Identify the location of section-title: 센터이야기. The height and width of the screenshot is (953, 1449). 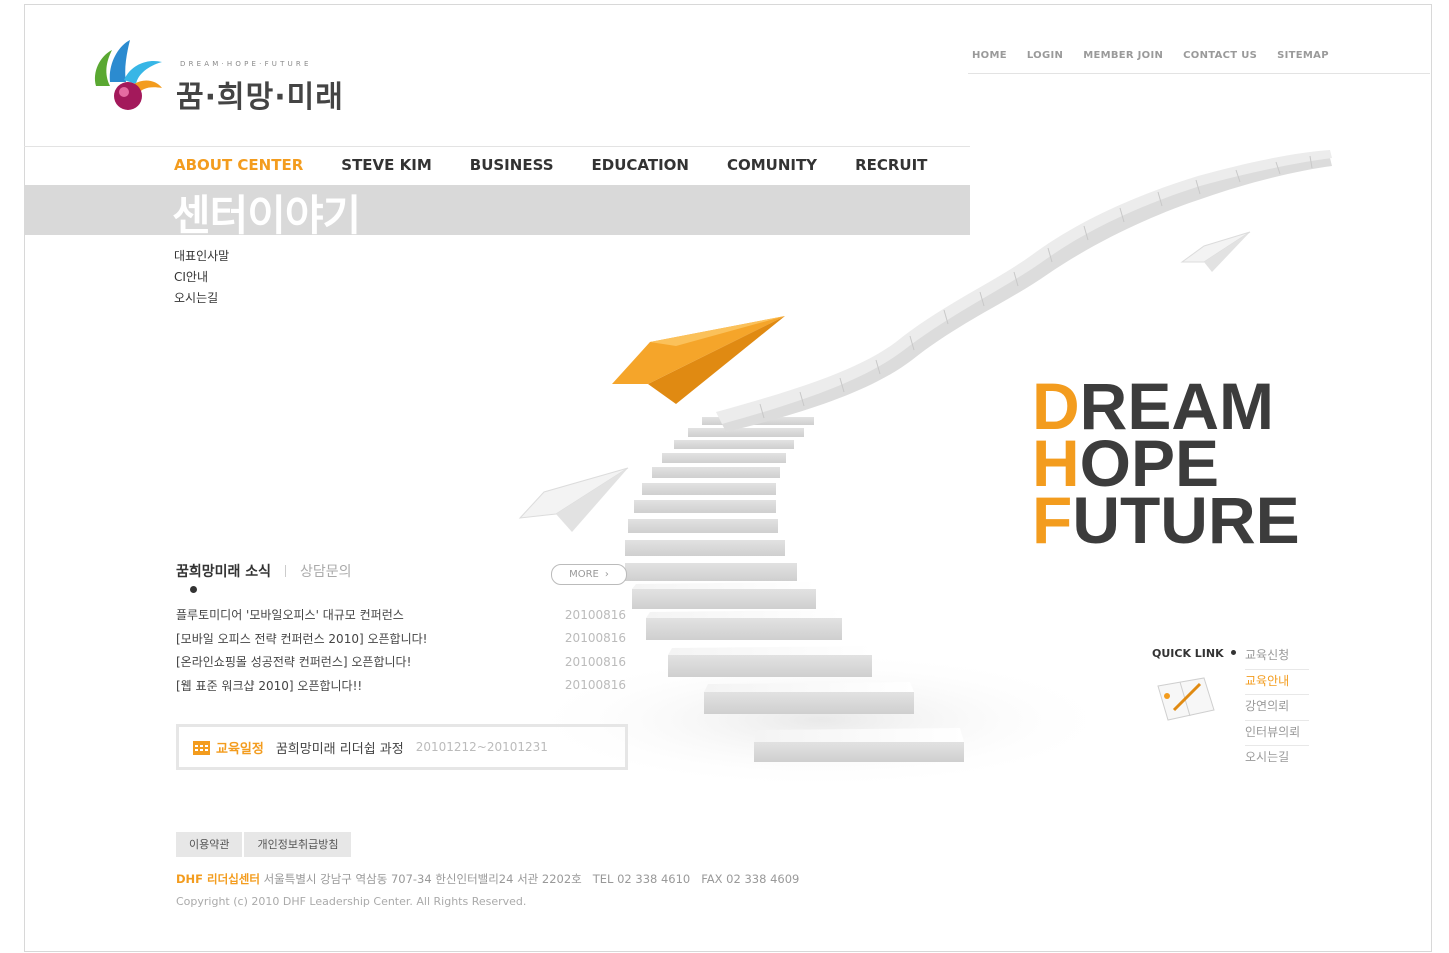
(266, 215).